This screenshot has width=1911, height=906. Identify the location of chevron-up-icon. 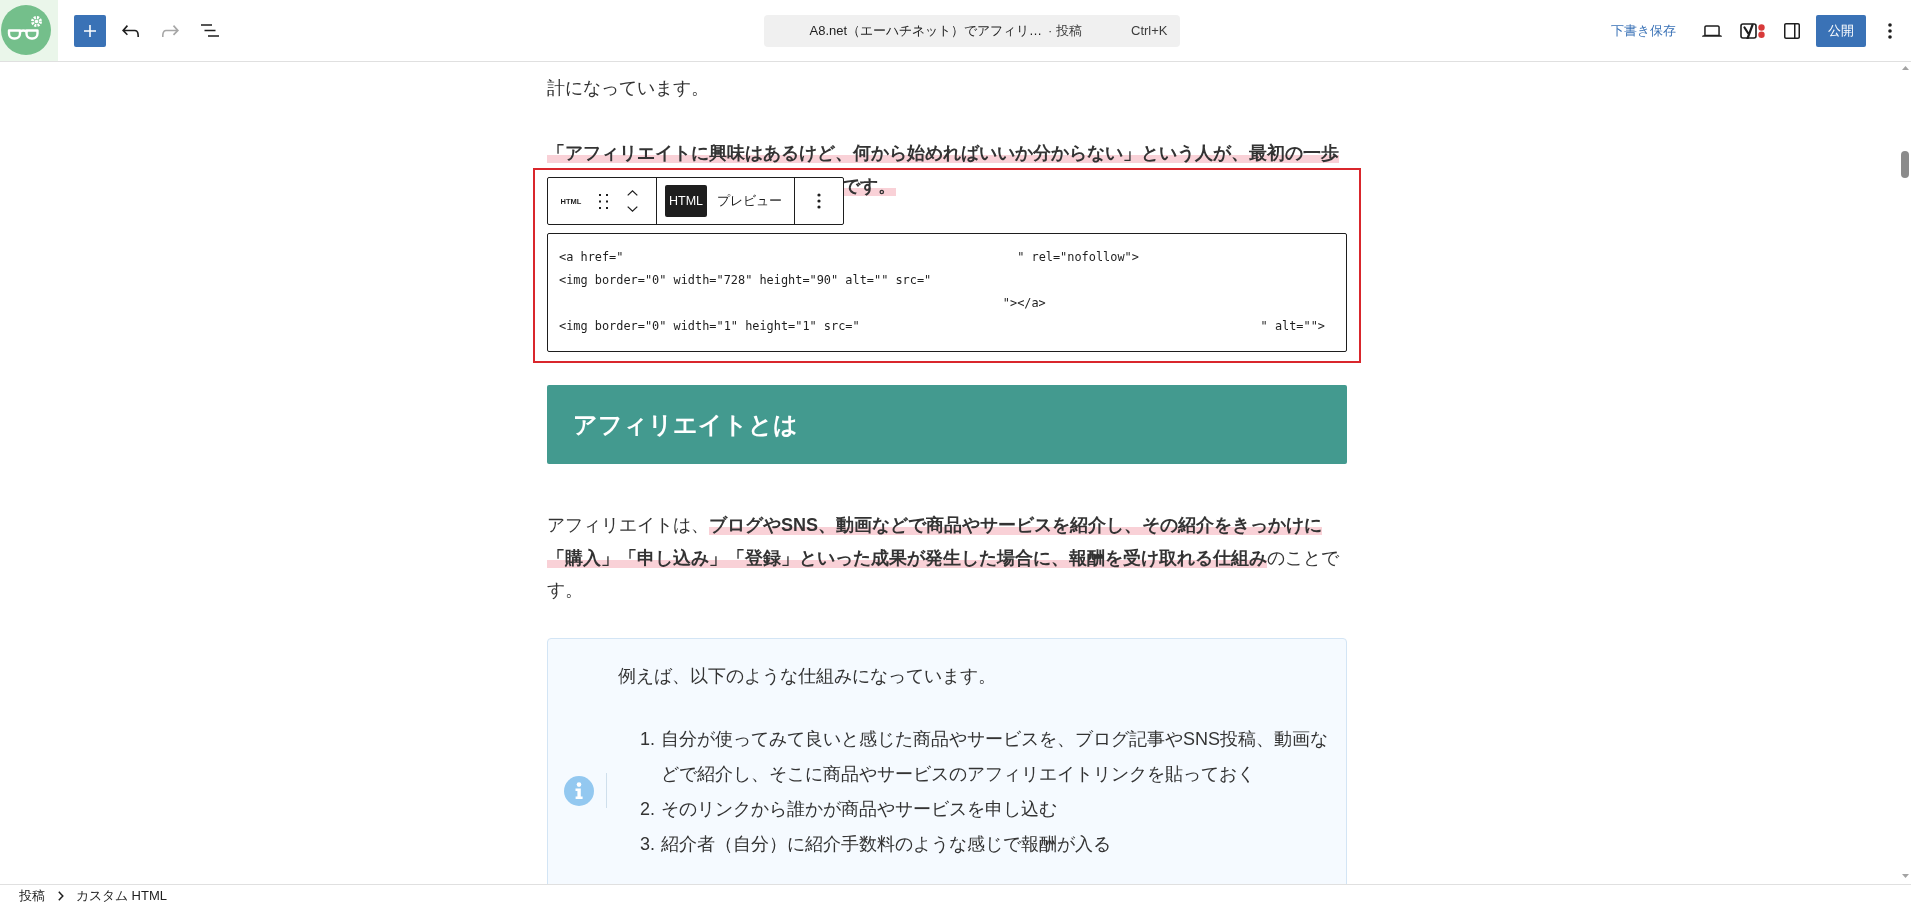
(632, 193).